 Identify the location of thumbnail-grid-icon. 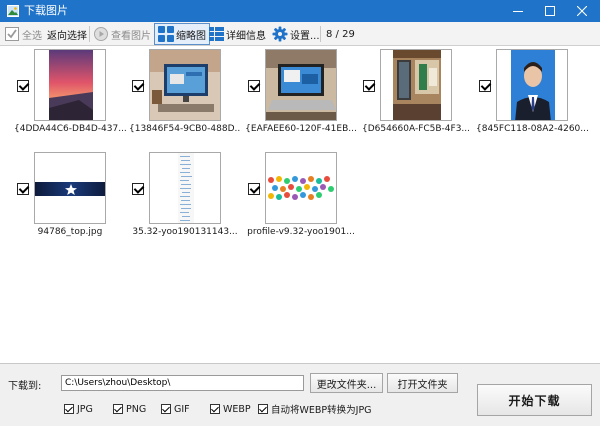
(166, 34).